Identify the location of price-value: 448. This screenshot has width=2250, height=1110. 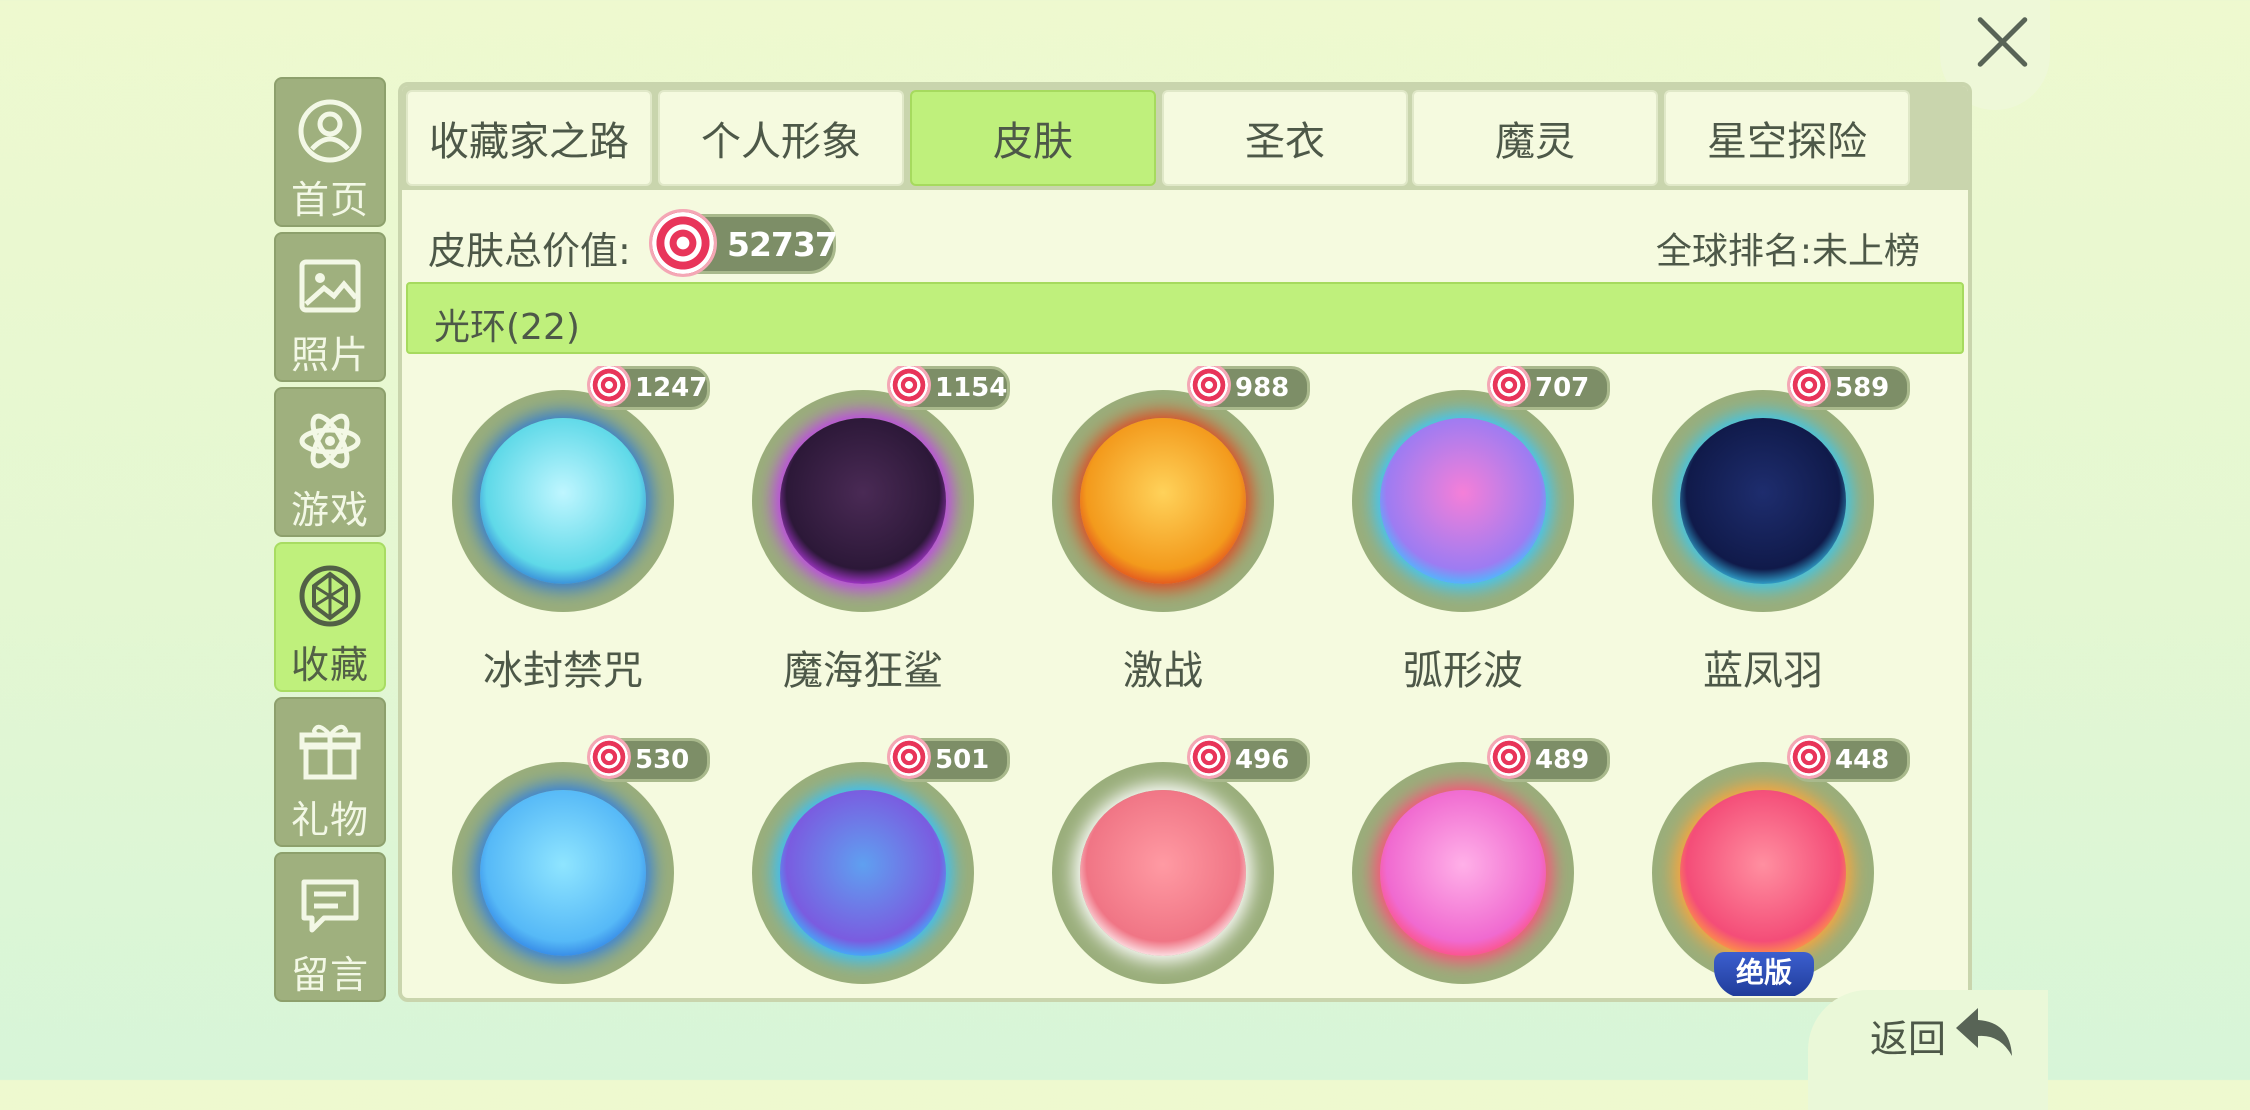
(1862, 760).